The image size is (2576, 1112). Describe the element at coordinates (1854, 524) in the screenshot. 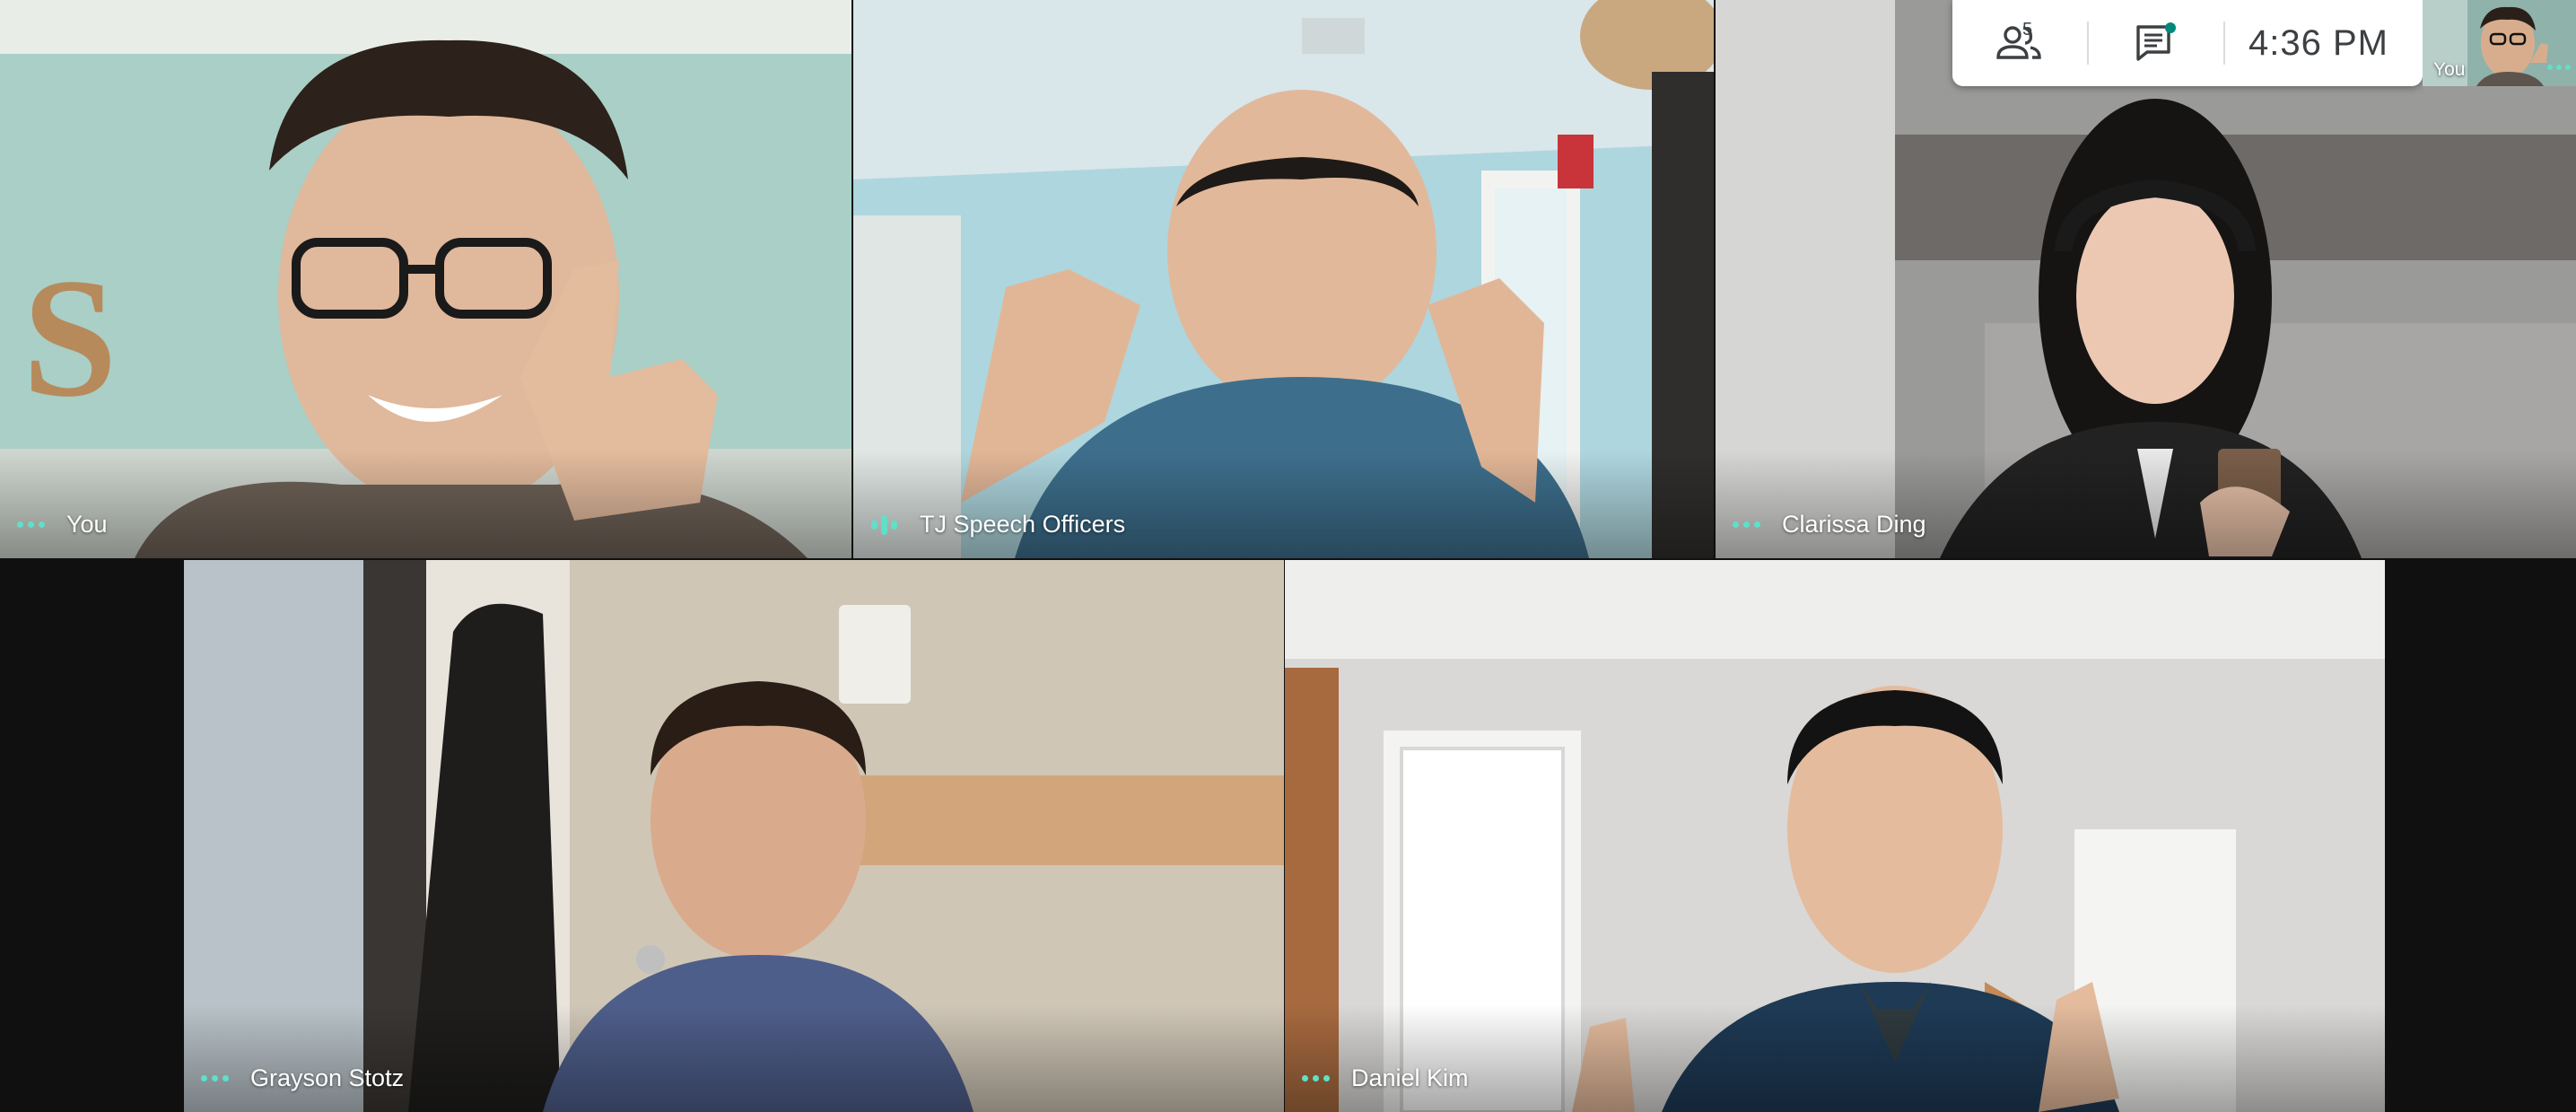

I see `participant-name: Clarissa Ding` at that location.